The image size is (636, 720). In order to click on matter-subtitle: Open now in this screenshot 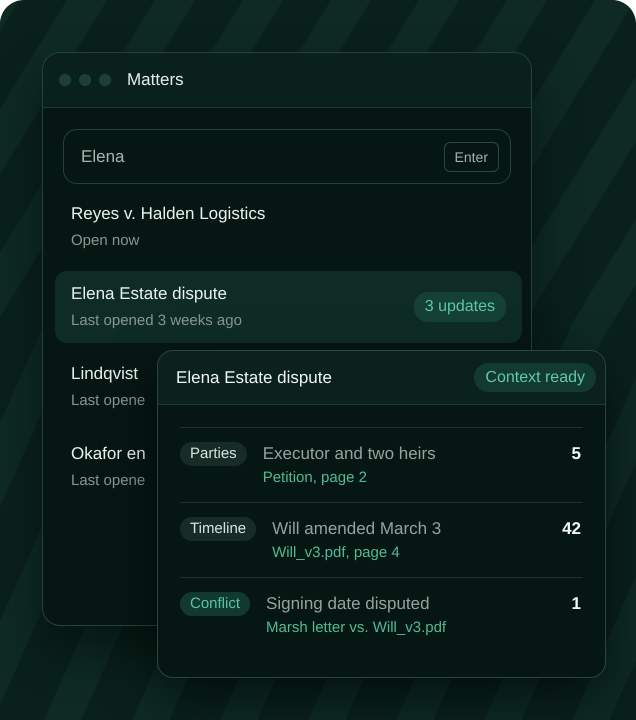, I will do `click(105, 241)`.